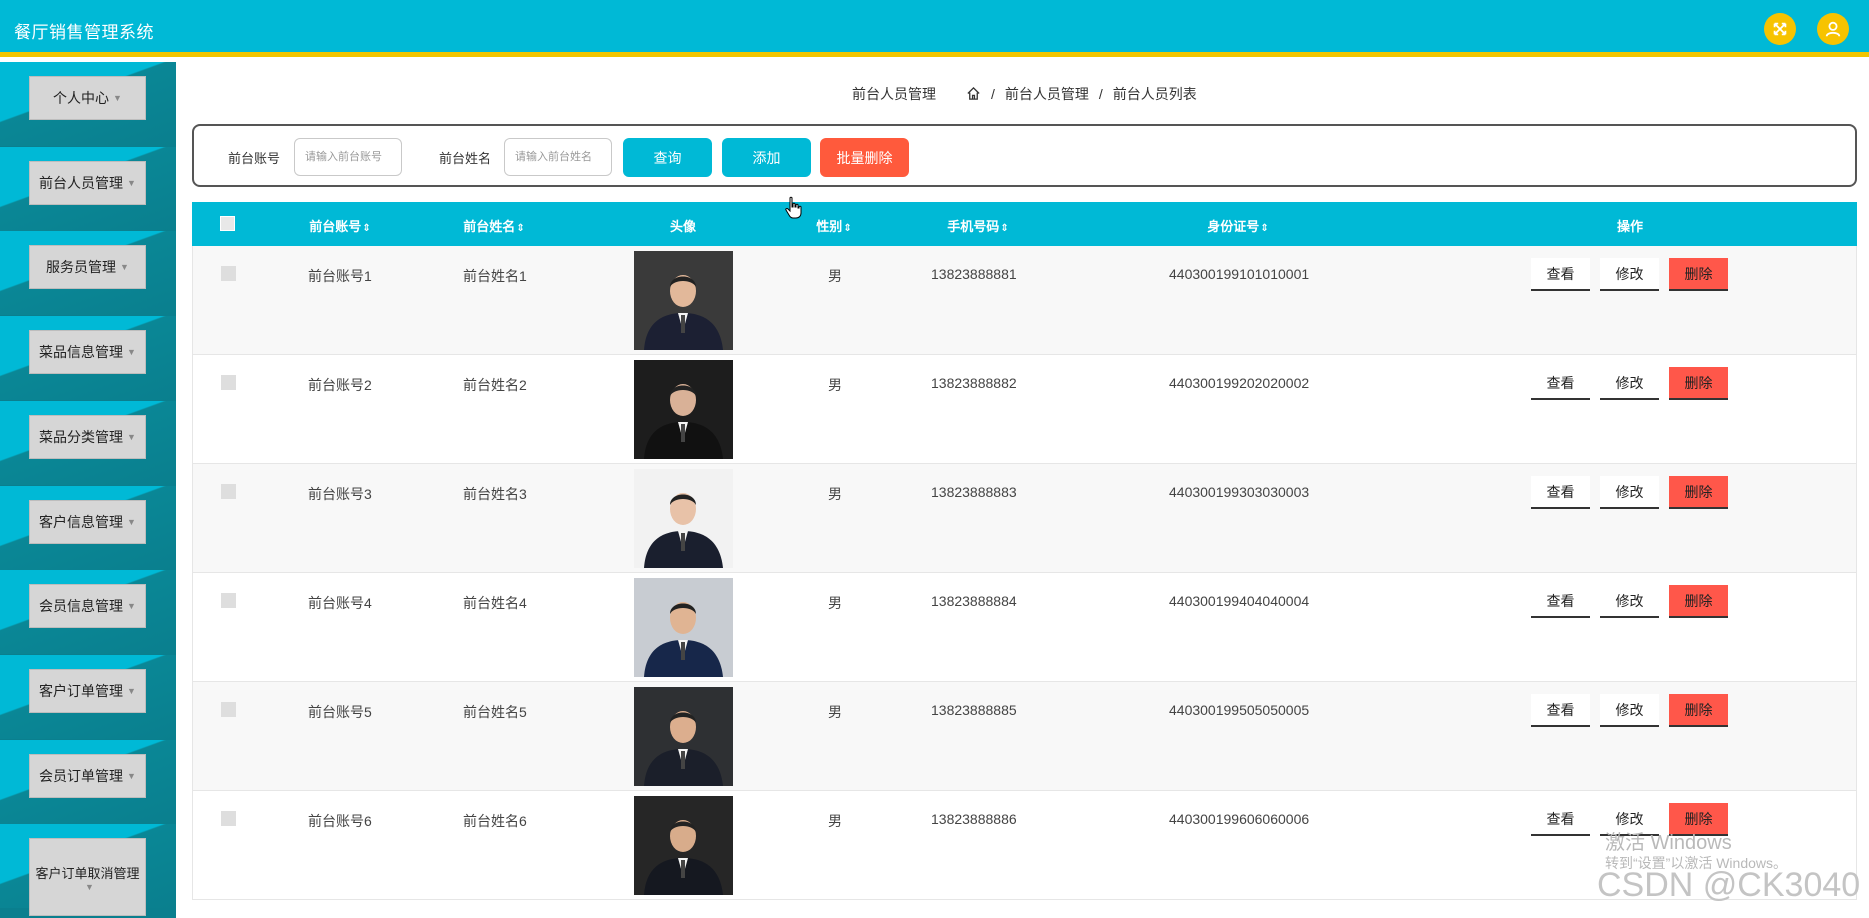 Image resolution: width=1869 pixels, height=918 pixels. What do you see at coordinates (493, 225) in the screenshot?
I see `col-name: 前台姓名⇕` at bounding box center [493, 225].